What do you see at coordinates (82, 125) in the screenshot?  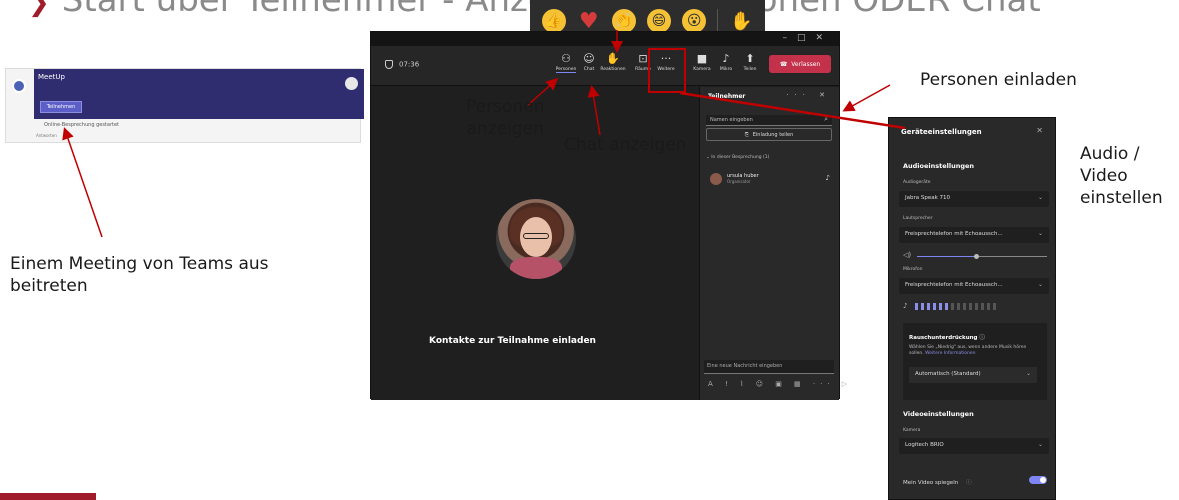 I see `meeting-status-text: Online-Besprechung gestartet` at bounding box center [82, 125].